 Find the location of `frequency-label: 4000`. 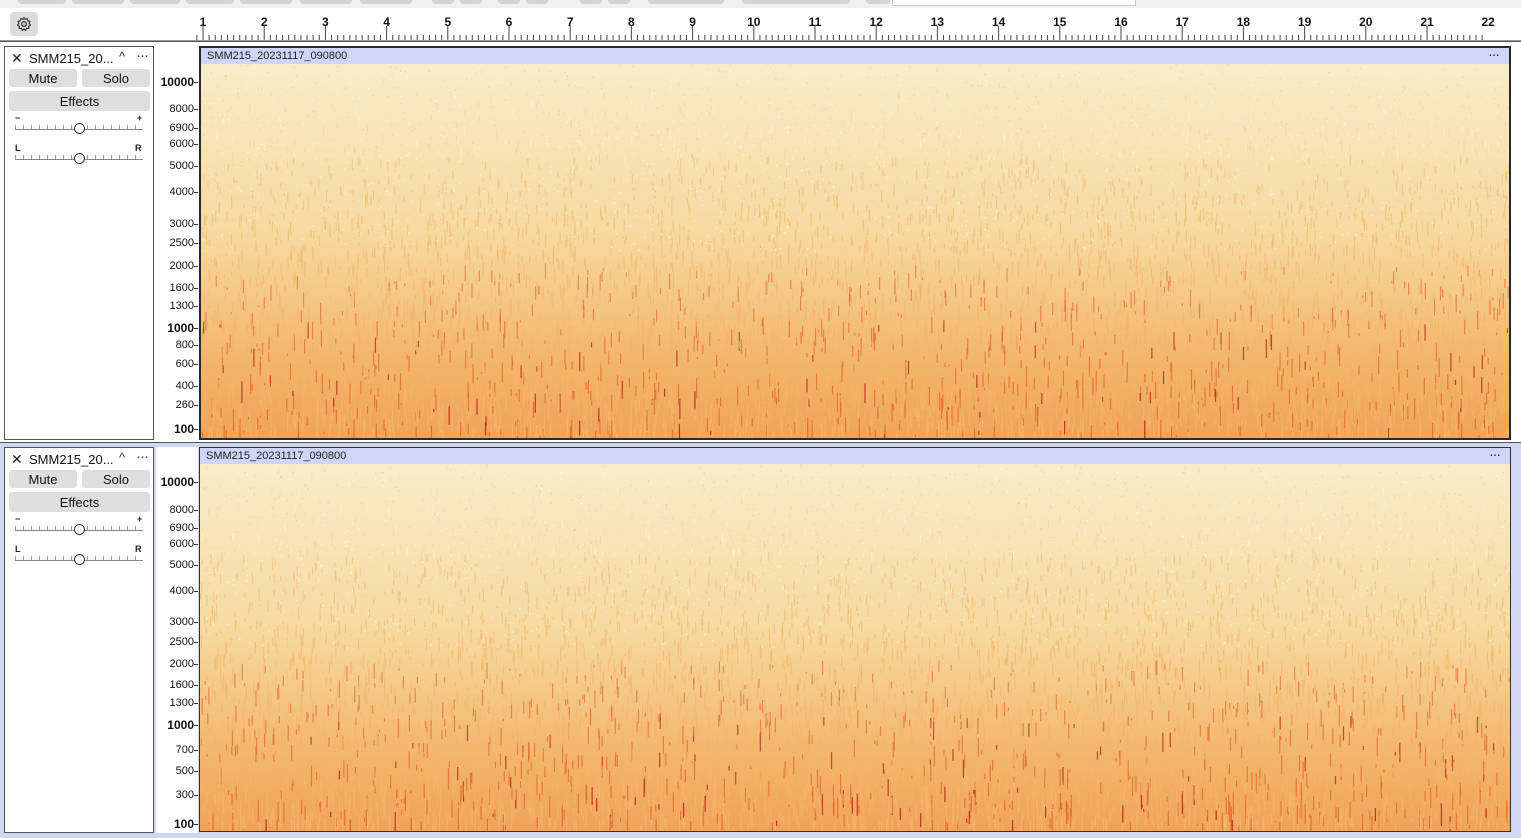

frequency-label: 4000 is located at coordinates (182, 192).